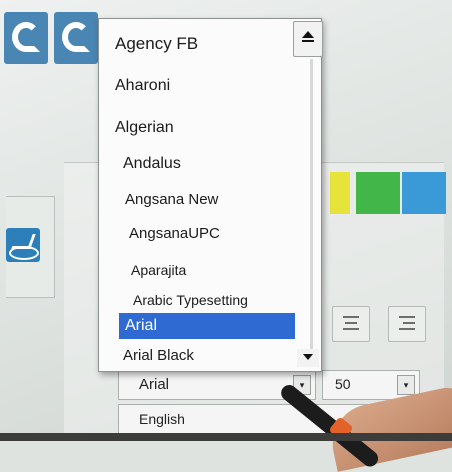  Describe the element at coordinates (215, 200) in the screenshot. I see `list-item: Angsana New` at that location.